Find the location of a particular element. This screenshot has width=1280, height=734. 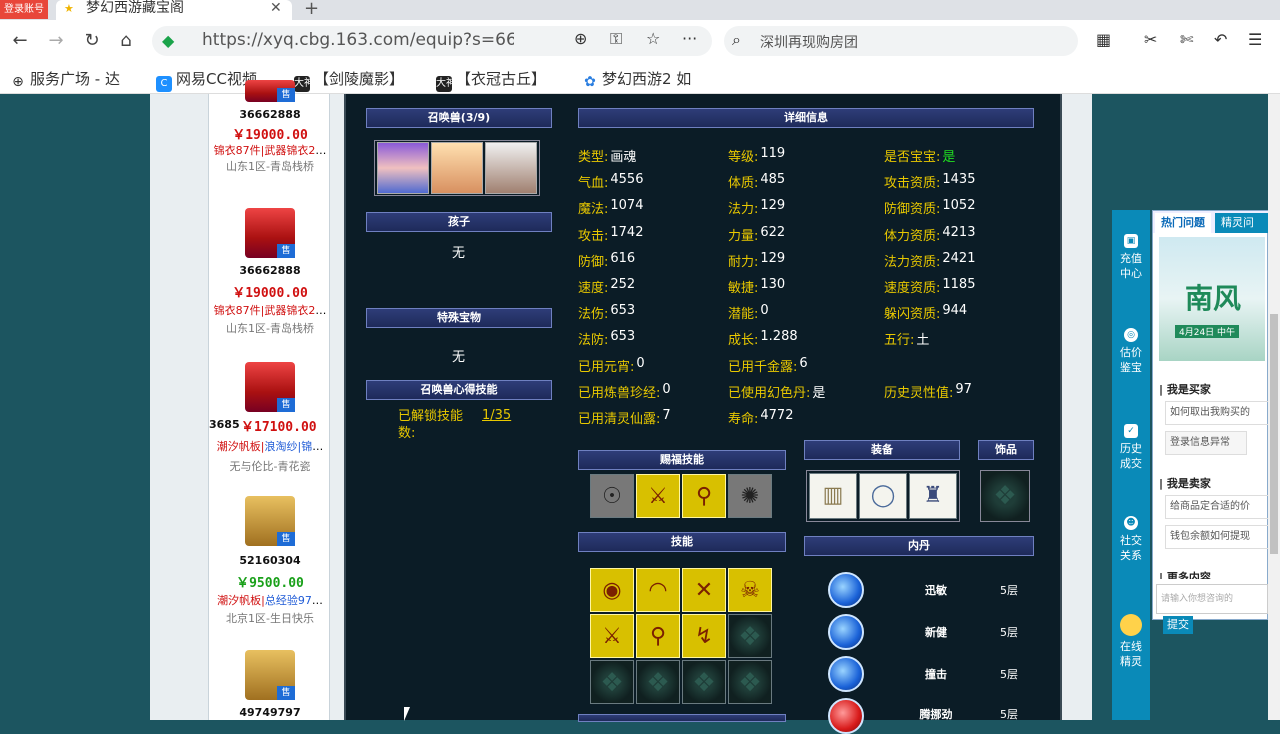

skill-claw-icon: ↯ is located at coordinates (704, 636).